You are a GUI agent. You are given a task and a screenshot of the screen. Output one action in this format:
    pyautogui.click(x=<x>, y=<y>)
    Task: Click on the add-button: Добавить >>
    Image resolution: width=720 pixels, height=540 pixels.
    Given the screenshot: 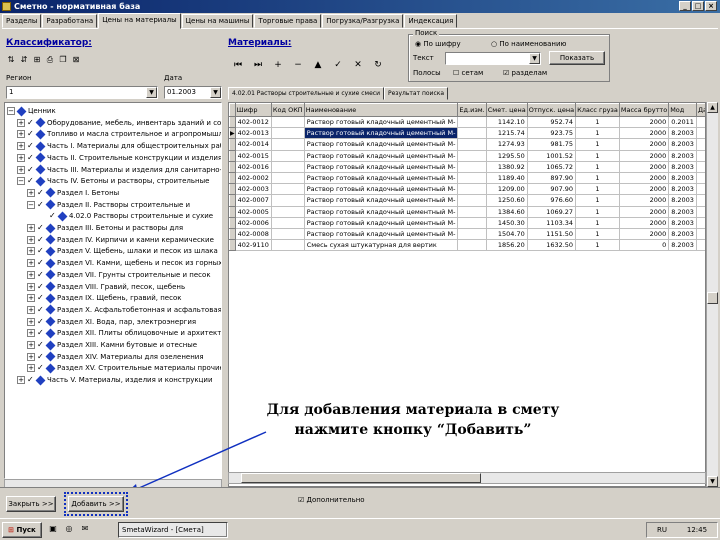 What is the action you would take?
    pyautogui.click(x=96, y=504)
    